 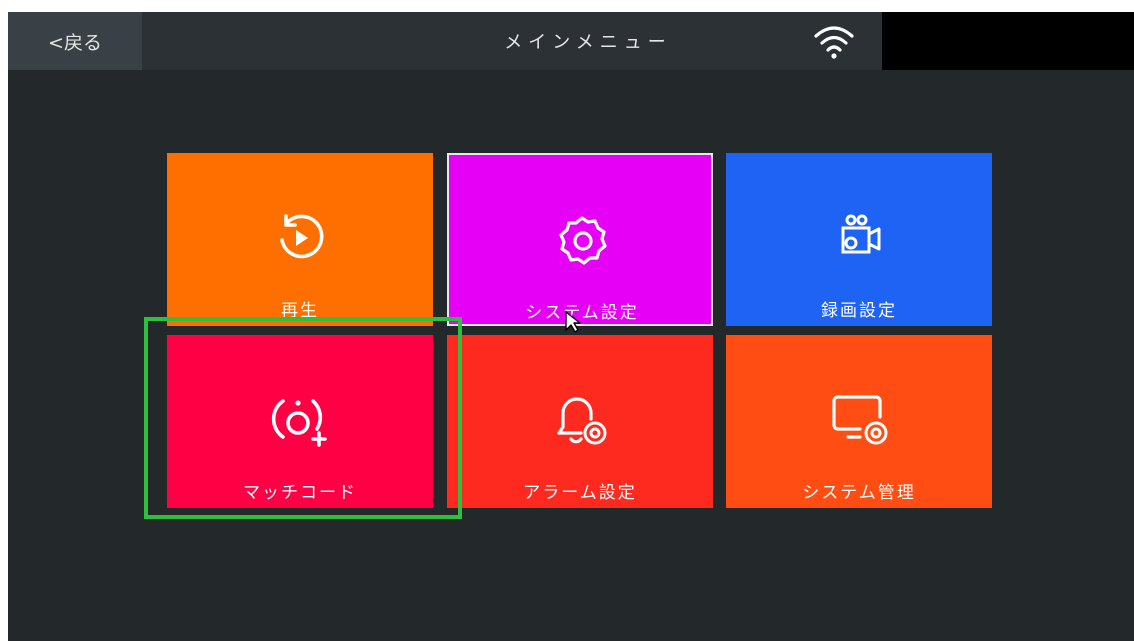 What do you see at coordinates (859, 311) in the screenshot?
I see `tile-label: 録画設定` at bounding box center [859, 311].